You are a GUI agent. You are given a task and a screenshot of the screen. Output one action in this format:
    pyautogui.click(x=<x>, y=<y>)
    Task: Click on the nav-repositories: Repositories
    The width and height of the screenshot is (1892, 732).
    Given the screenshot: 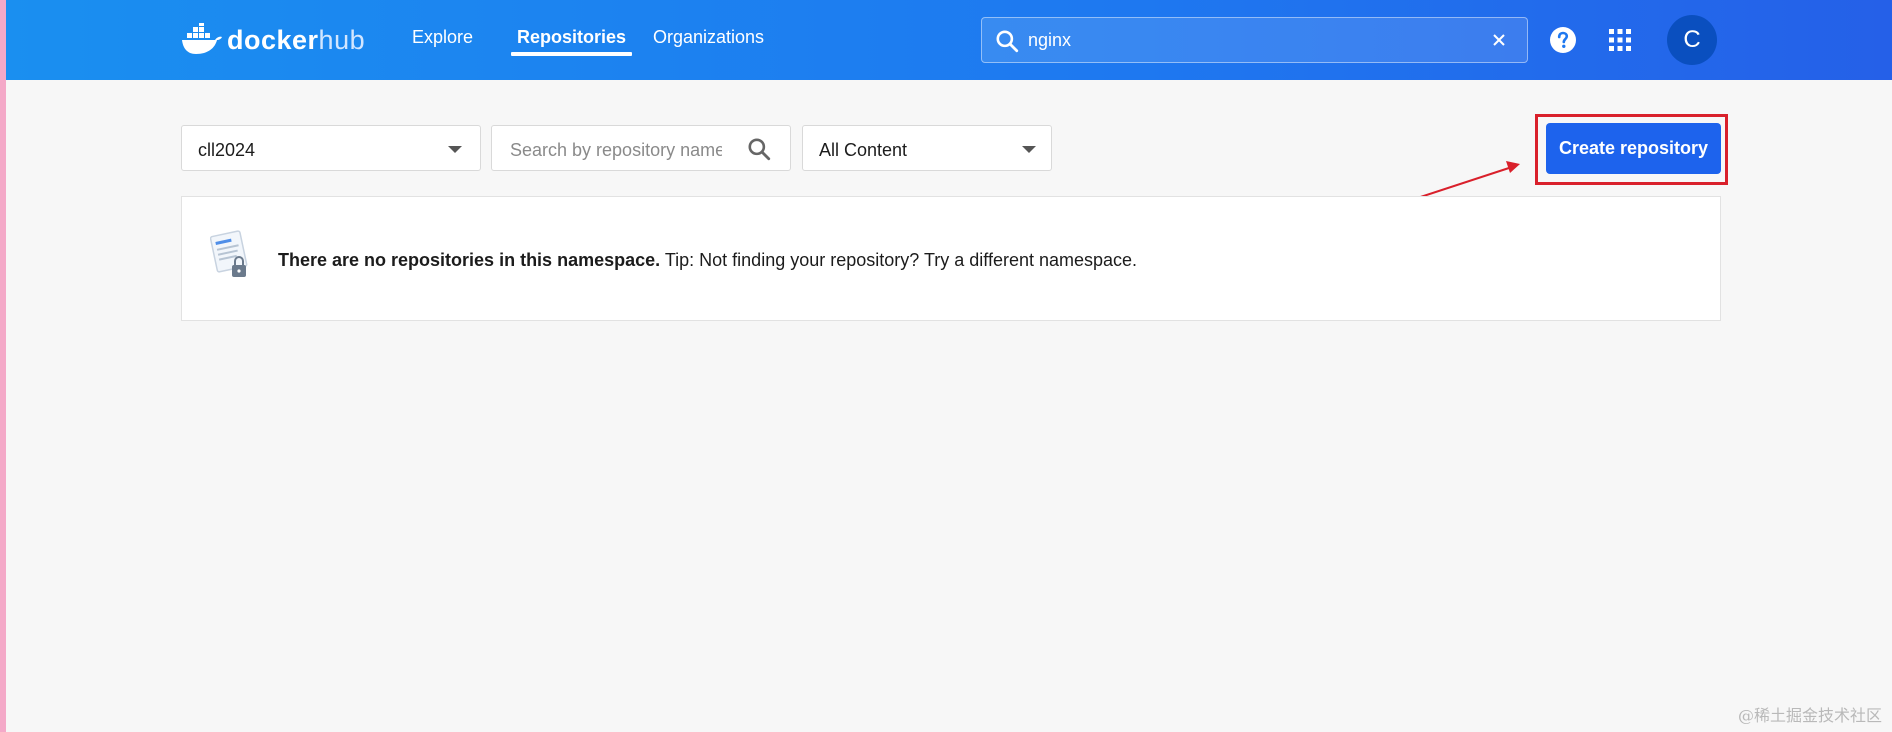 What is the action you would take?
    pyautogui.click(x=571, y=37)
    